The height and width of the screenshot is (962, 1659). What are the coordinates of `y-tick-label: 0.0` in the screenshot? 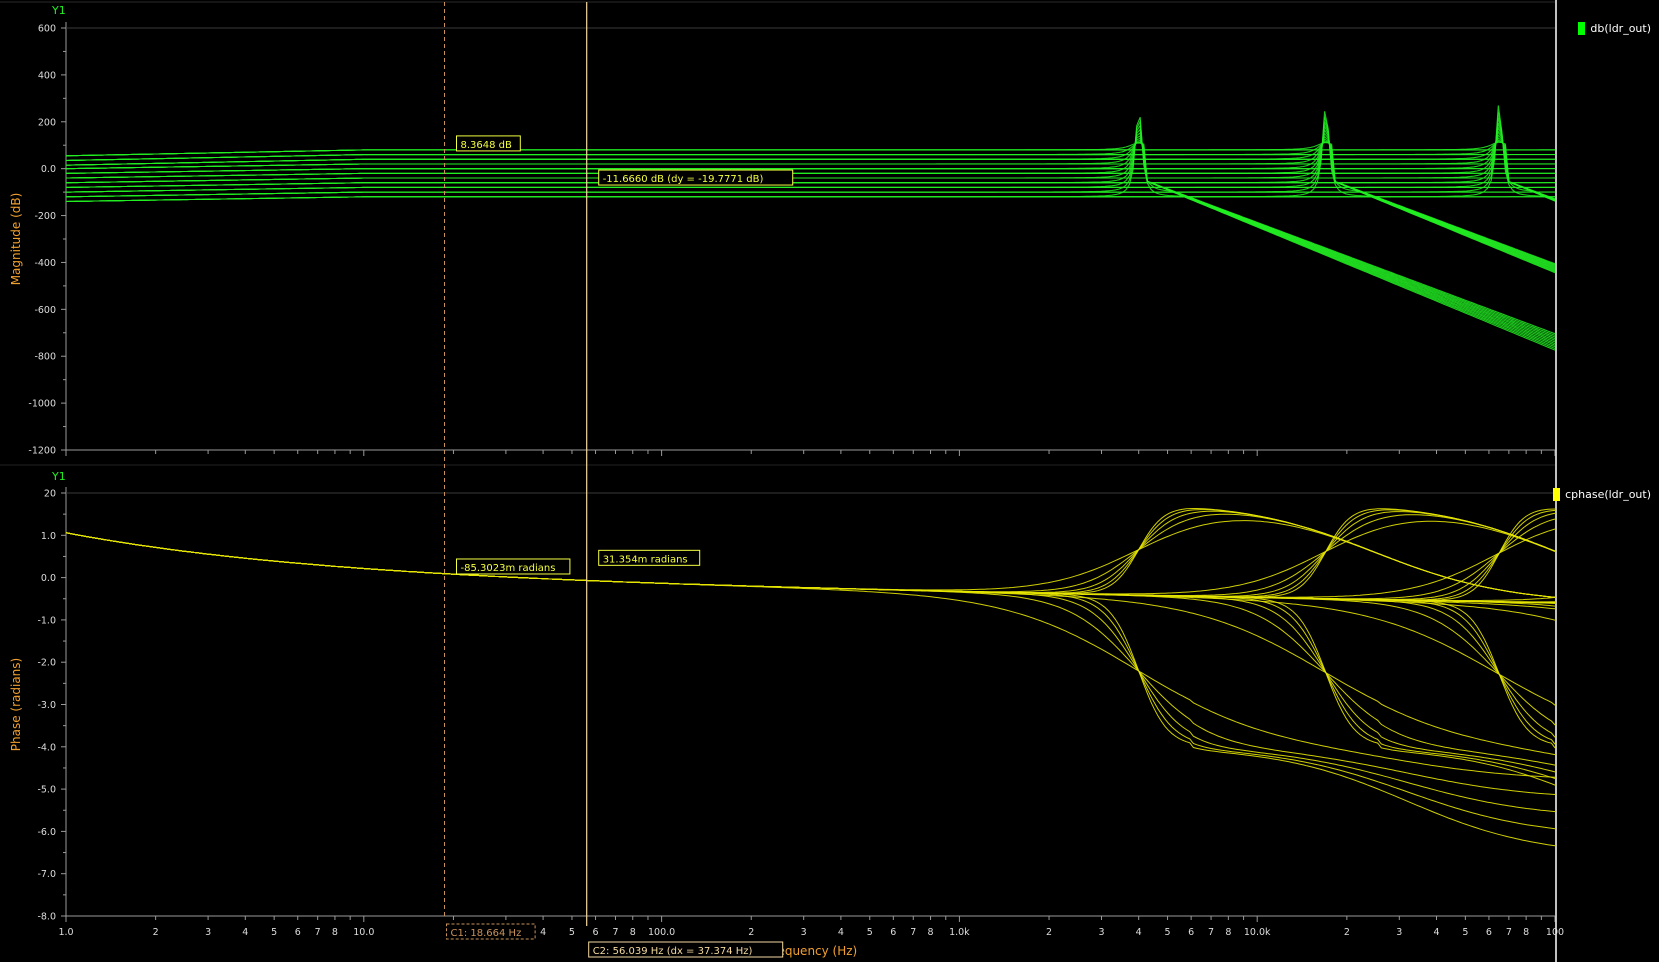 It's located at (48, 169).